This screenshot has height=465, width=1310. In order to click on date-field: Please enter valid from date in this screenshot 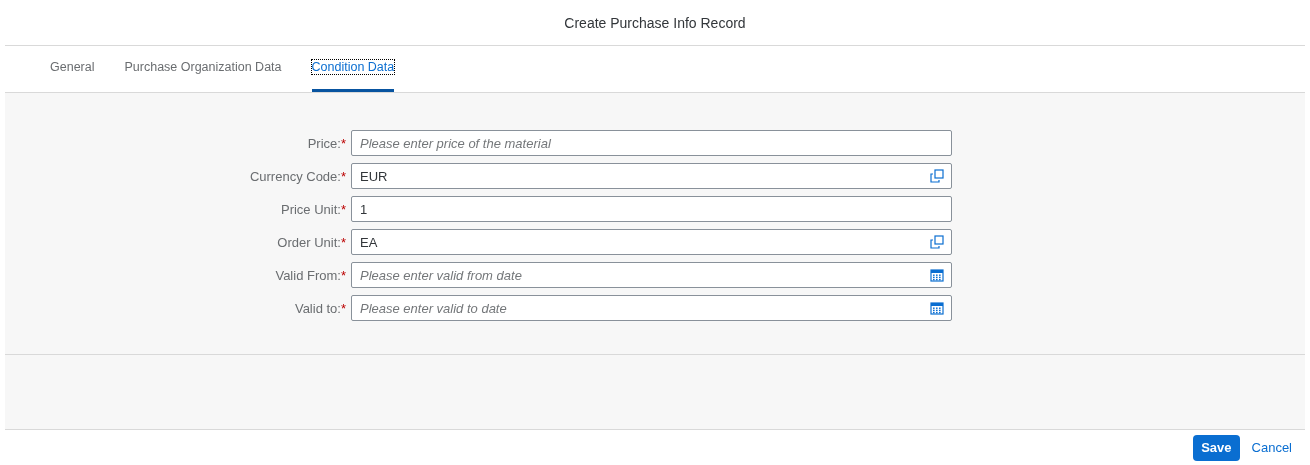, I will do `click(651, 275)`.